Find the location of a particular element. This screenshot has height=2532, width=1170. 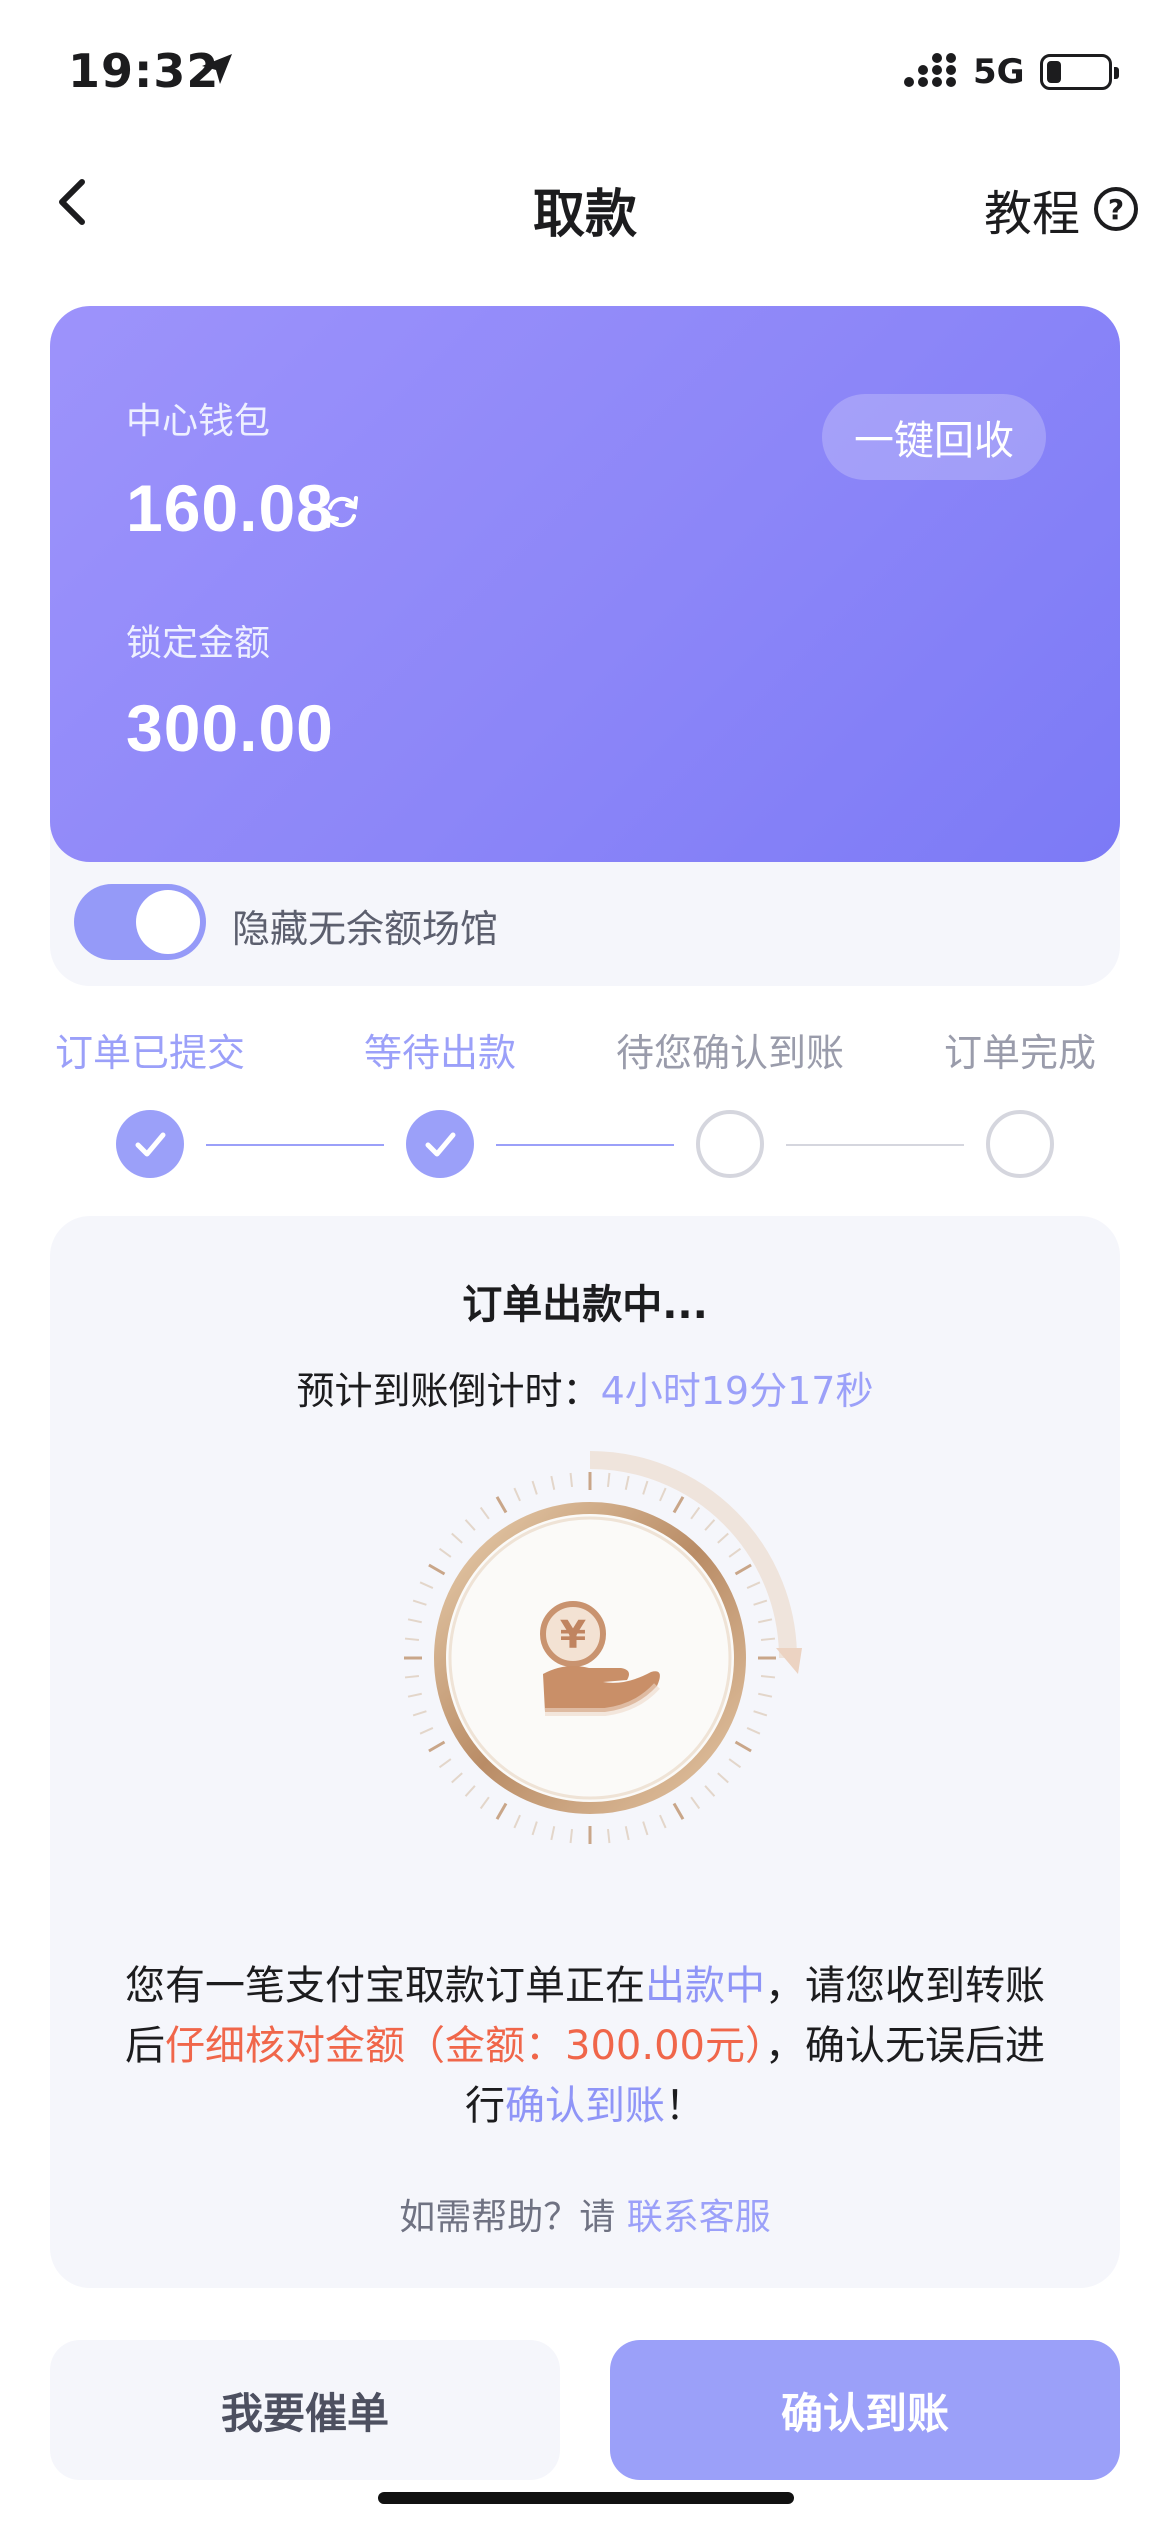

urge-order-button: 我要催单 is located at coordinates (305, 2410).